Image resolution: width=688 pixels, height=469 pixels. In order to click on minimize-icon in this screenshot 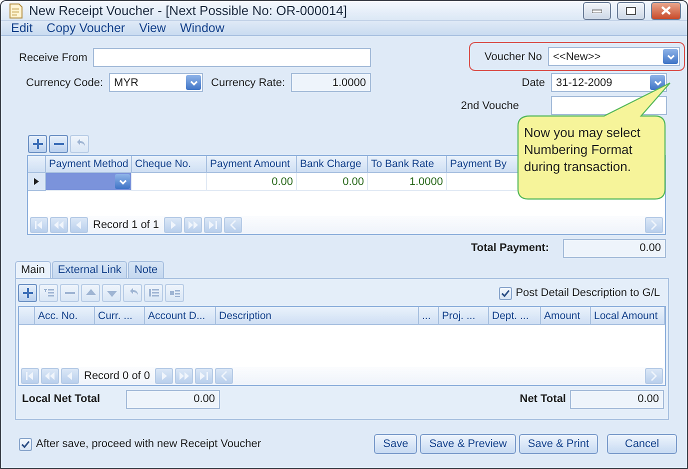, I will do `click(597, 10)`.